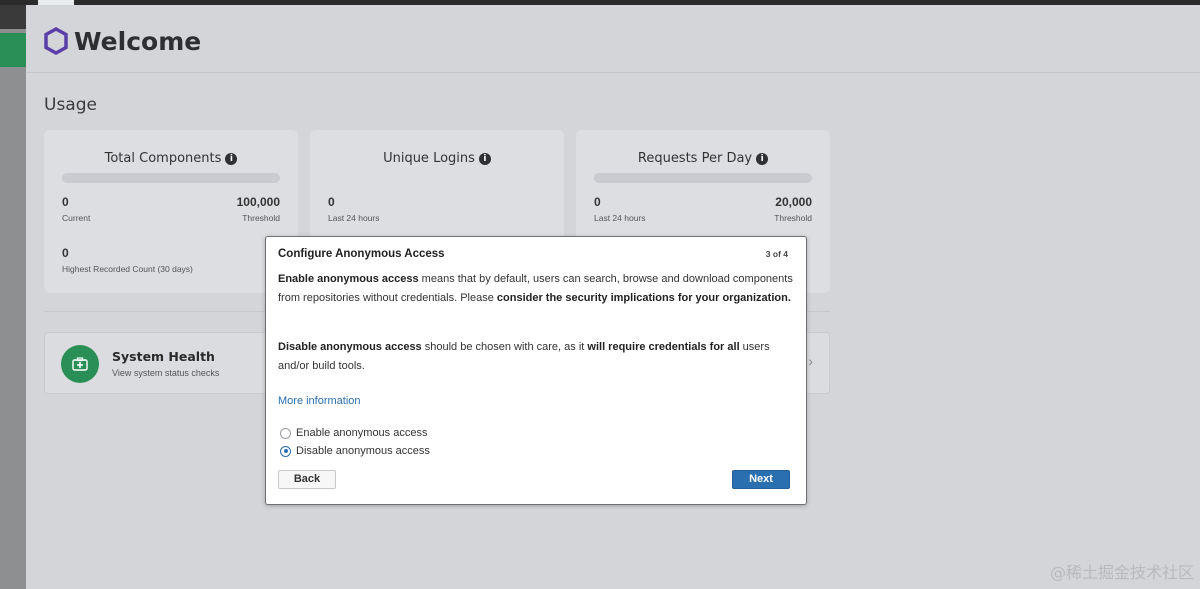 Image resolution: width=1200 pixels, height=589 pixels. Describe the element at coordinates (776, 254) in the screenshot. I see `step-indicator: 3 of 4` at that location.